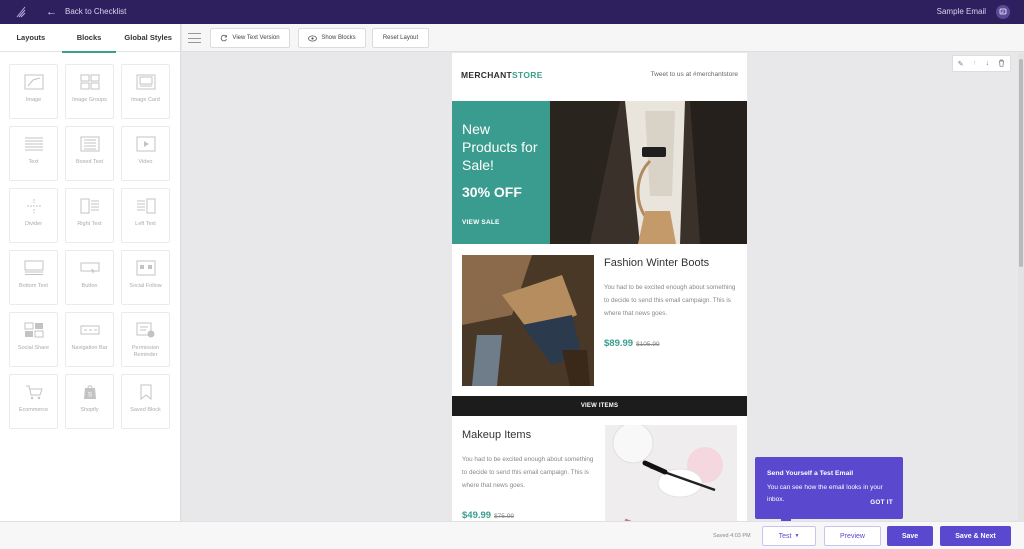 This screenshot has height=549, width=1024. I want to click on block-left-text: Left Text, so click(145, 215).